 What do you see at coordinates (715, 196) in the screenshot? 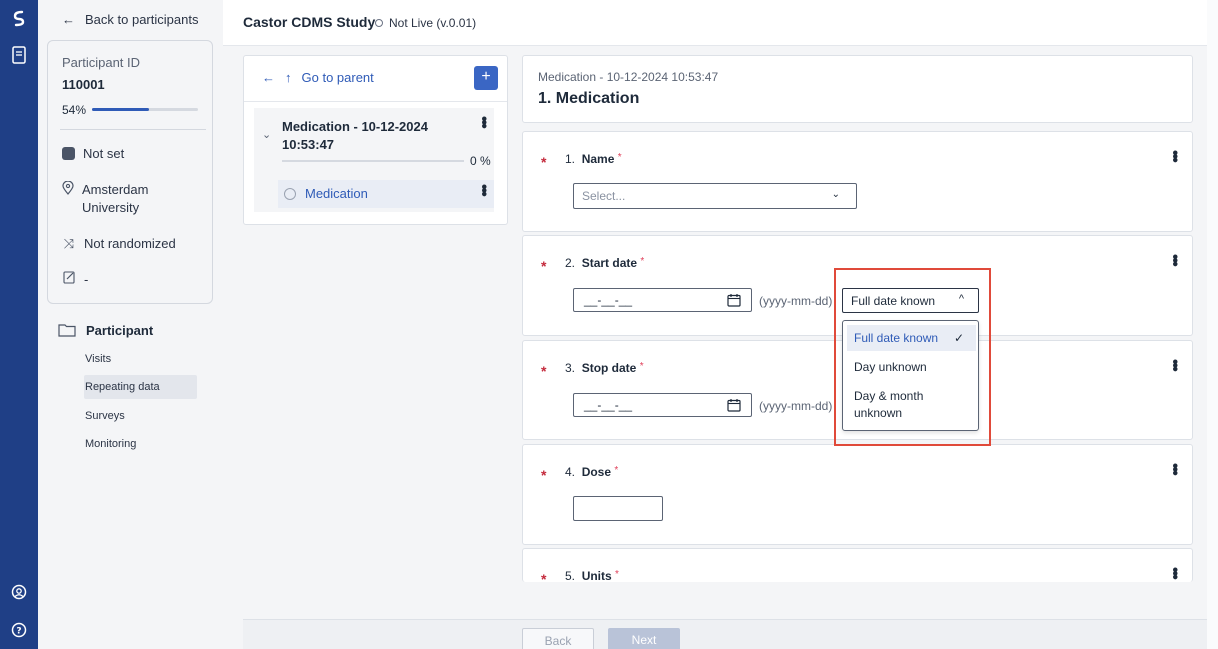
I see `name-select: Select... ⌄` at bounding box center [715, 196].